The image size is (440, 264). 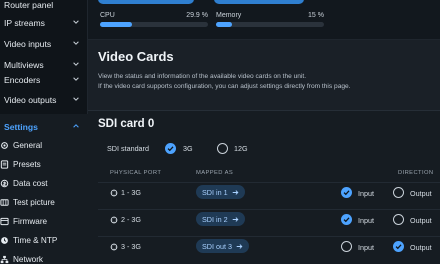 I want to click on sidebar-item-settings: Settings, so click(x=44, y=127).